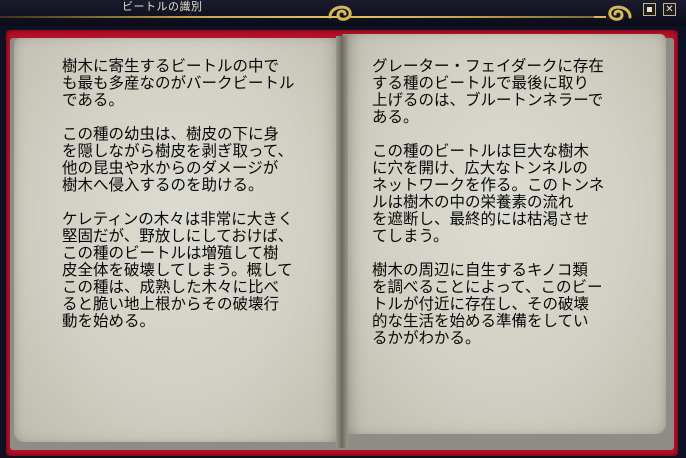 The width and height of the screenshot is (686, 458). I want to click on book-spine, so click(342, 242).